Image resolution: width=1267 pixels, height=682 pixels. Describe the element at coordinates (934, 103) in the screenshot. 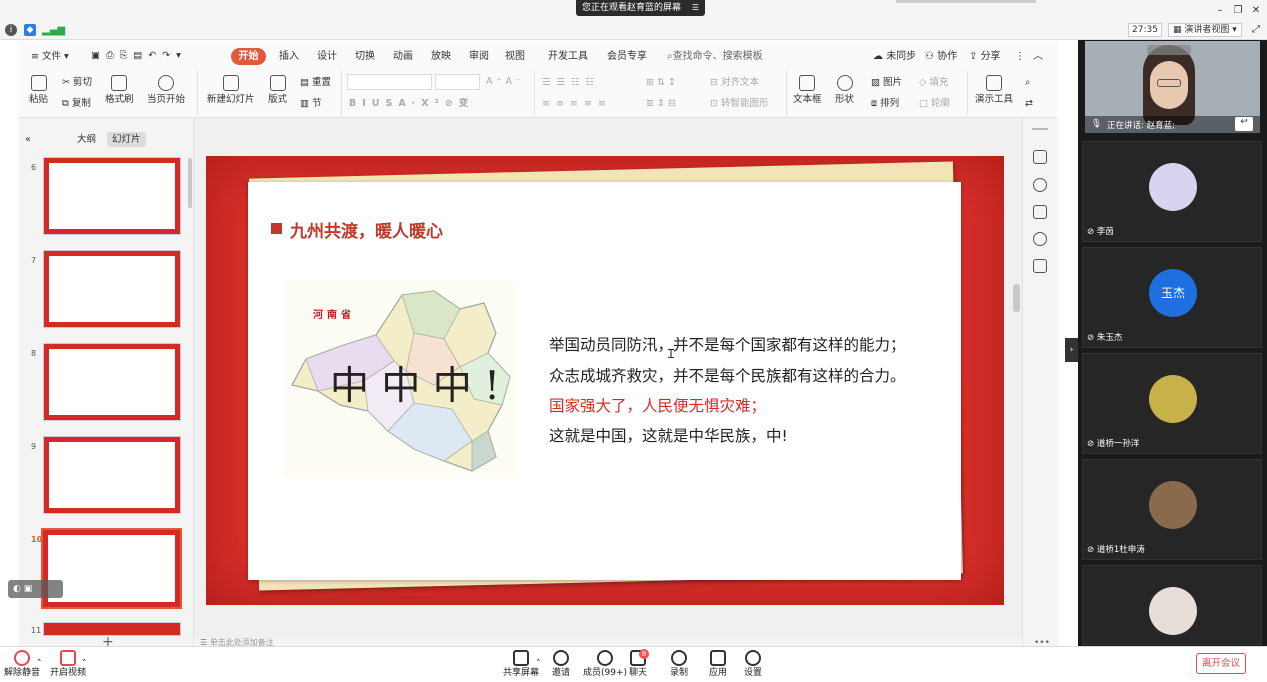

I see `outline-button: □ 轮廓` at that location.